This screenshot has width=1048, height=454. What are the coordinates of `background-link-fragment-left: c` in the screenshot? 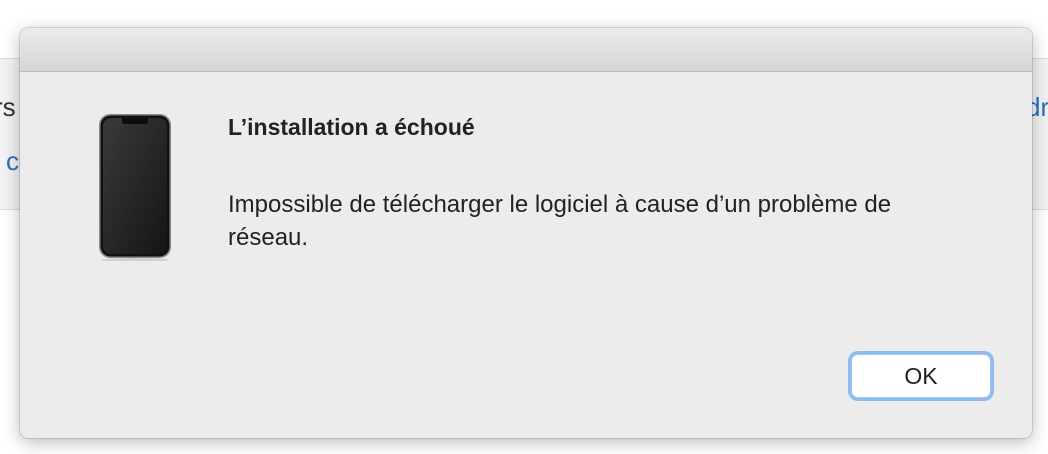 It's located at (12, 161).